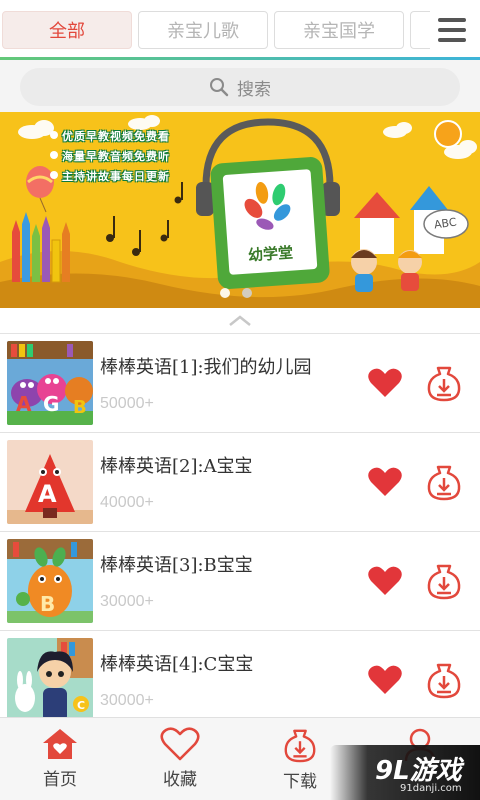  Describe the element at coordinates (452, 30) in the screenshot. I see `menu-icon` at that location.